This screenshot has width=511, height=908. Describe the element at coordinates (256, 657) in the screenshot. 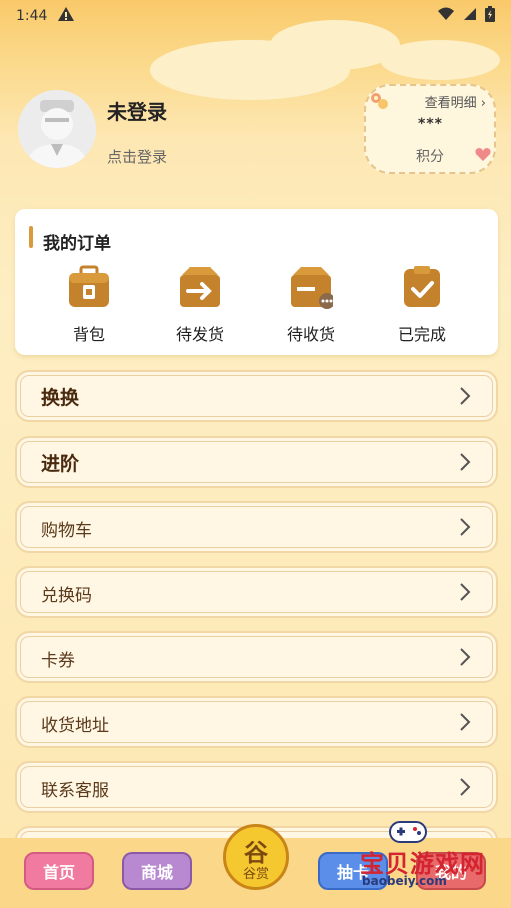

I see `menu-item-coupons: 卡券` at that location.